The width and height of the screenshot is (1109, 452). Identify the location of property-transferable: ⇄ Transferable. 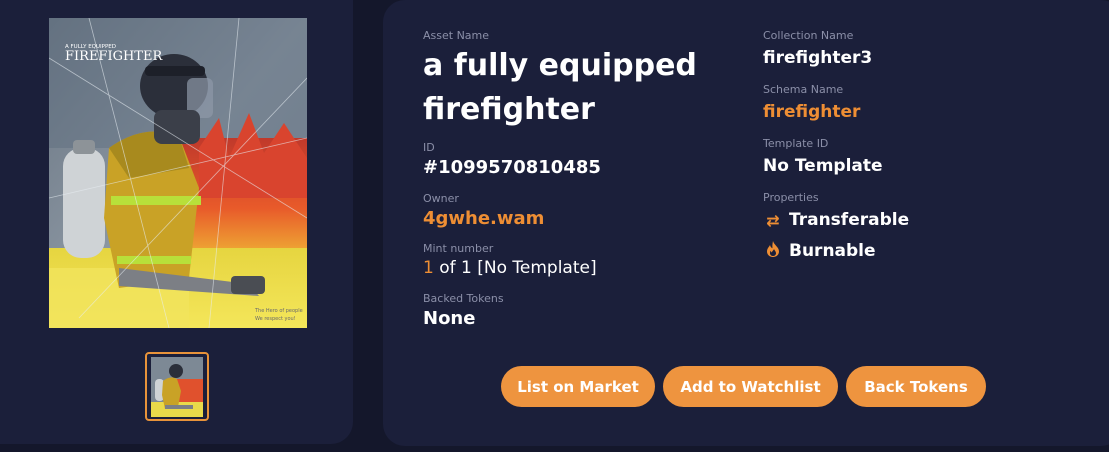
(836, 220).